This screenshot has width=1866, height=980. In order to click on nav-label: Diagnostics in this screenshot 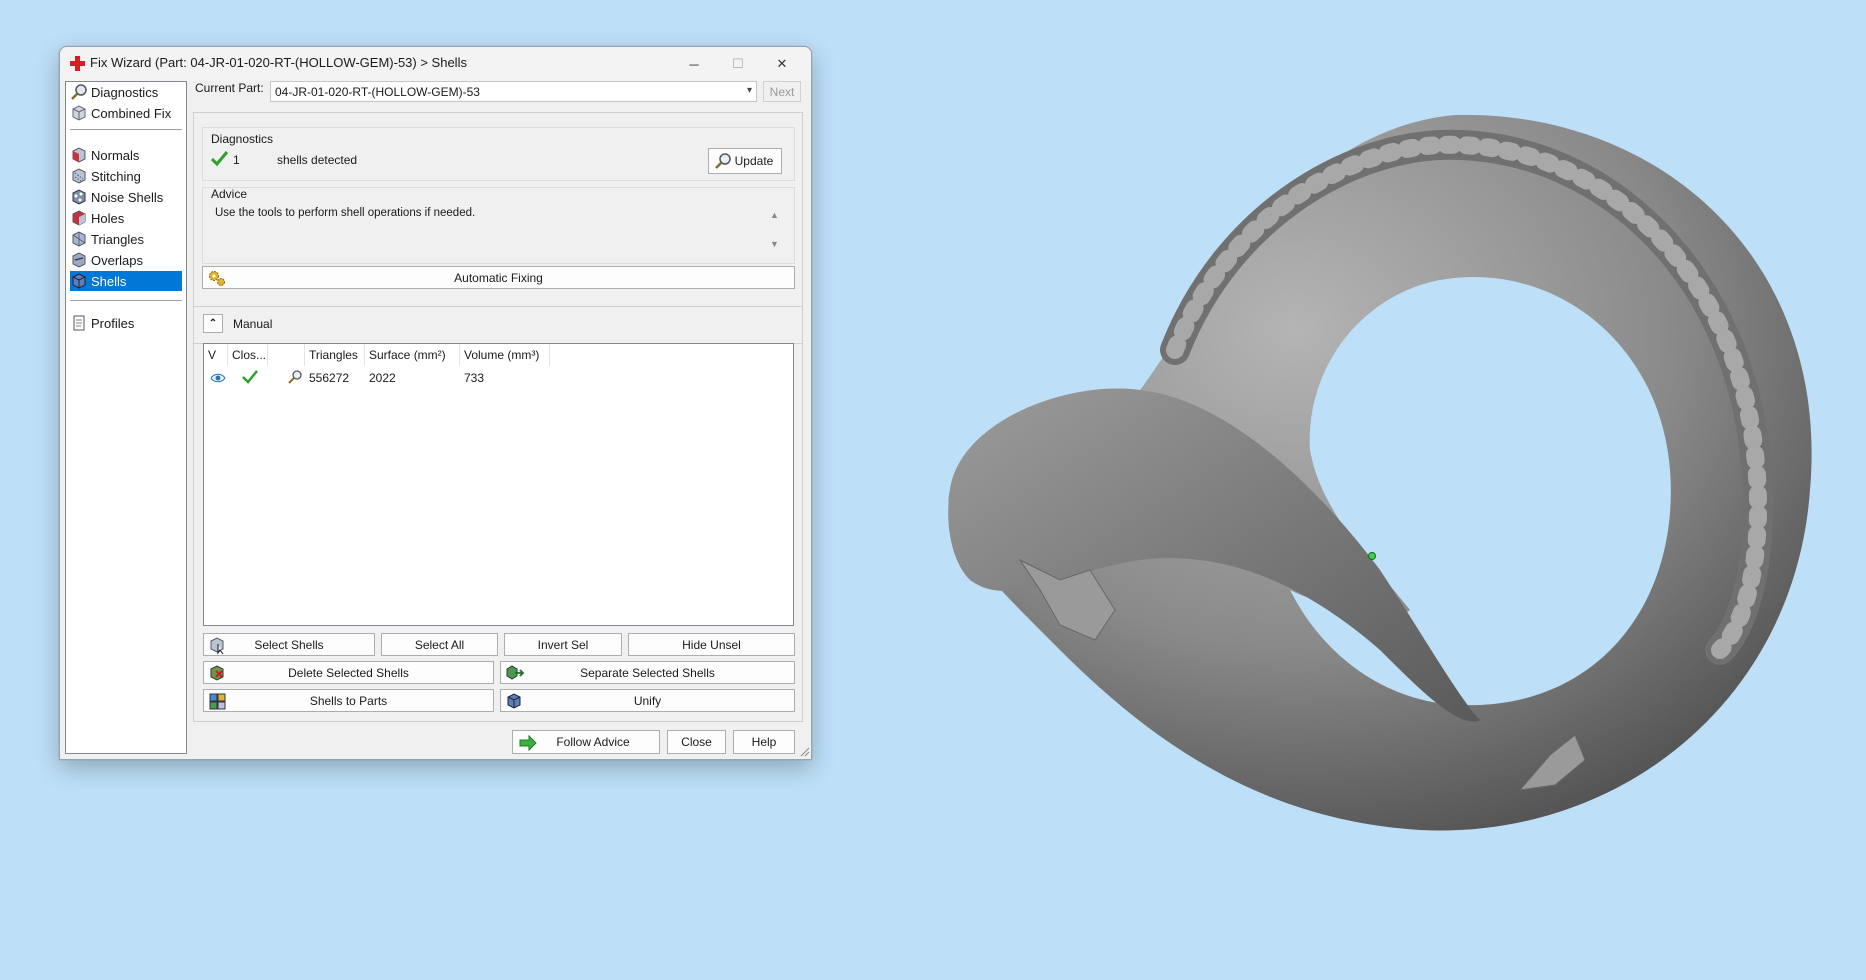, I will do `click(125, 92)`.